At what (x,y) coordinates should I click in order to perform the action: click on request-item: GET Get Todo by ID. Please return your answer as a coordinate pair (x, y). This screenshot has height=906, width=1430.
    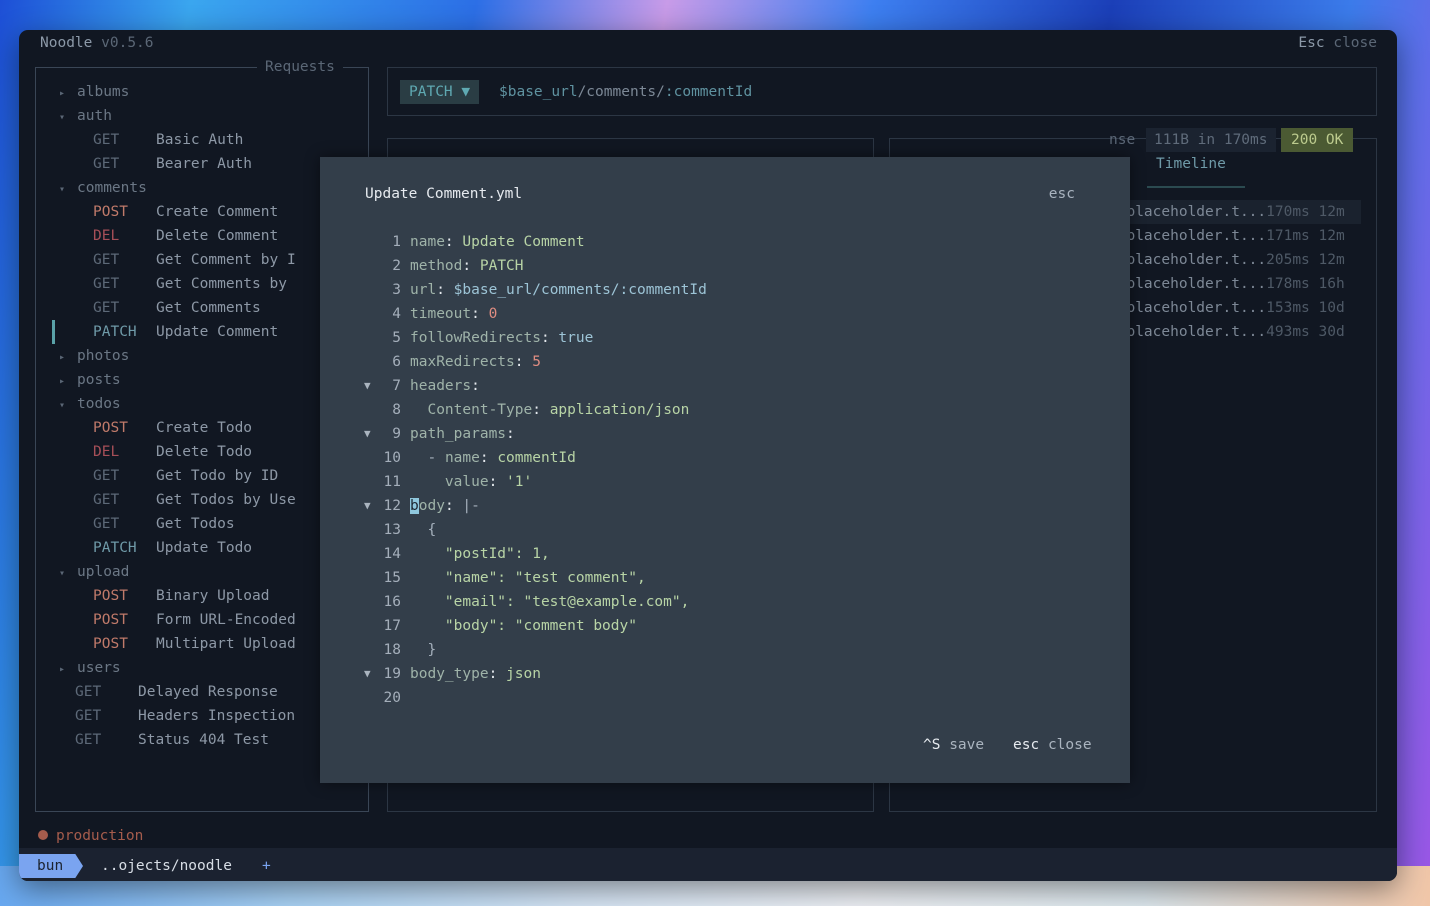
    Looking at the image, I should click on (185, 476).